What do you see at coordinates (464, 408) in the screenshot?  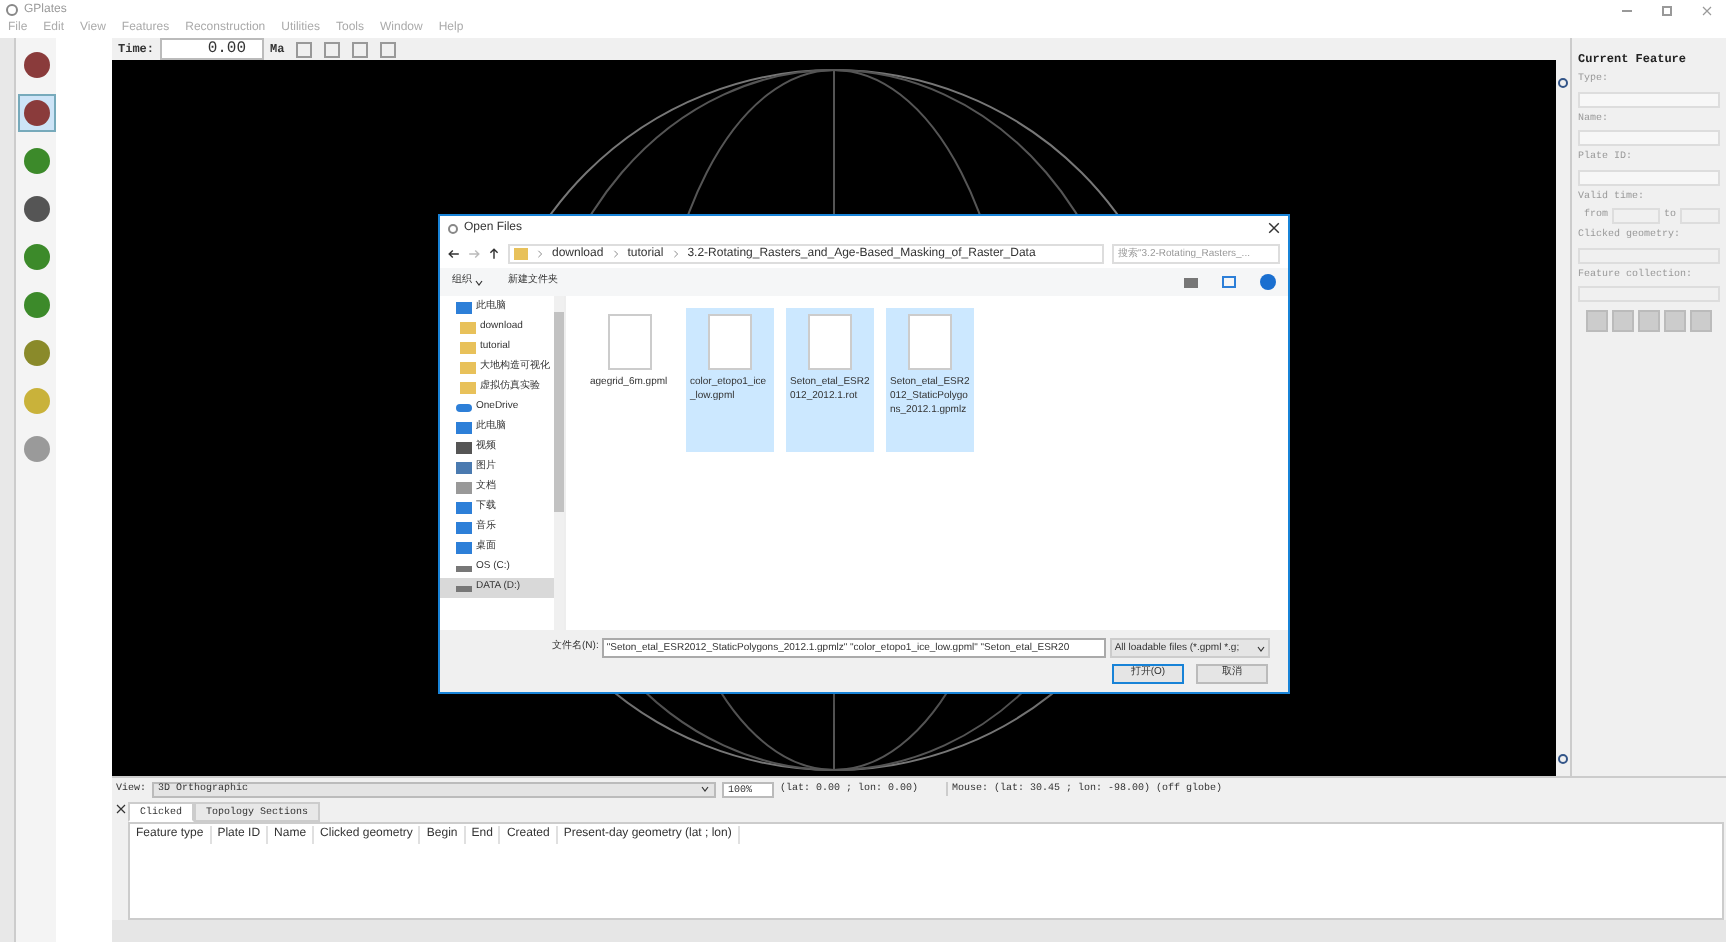 I see `cloud-icon` at bounding box center [464, 408].